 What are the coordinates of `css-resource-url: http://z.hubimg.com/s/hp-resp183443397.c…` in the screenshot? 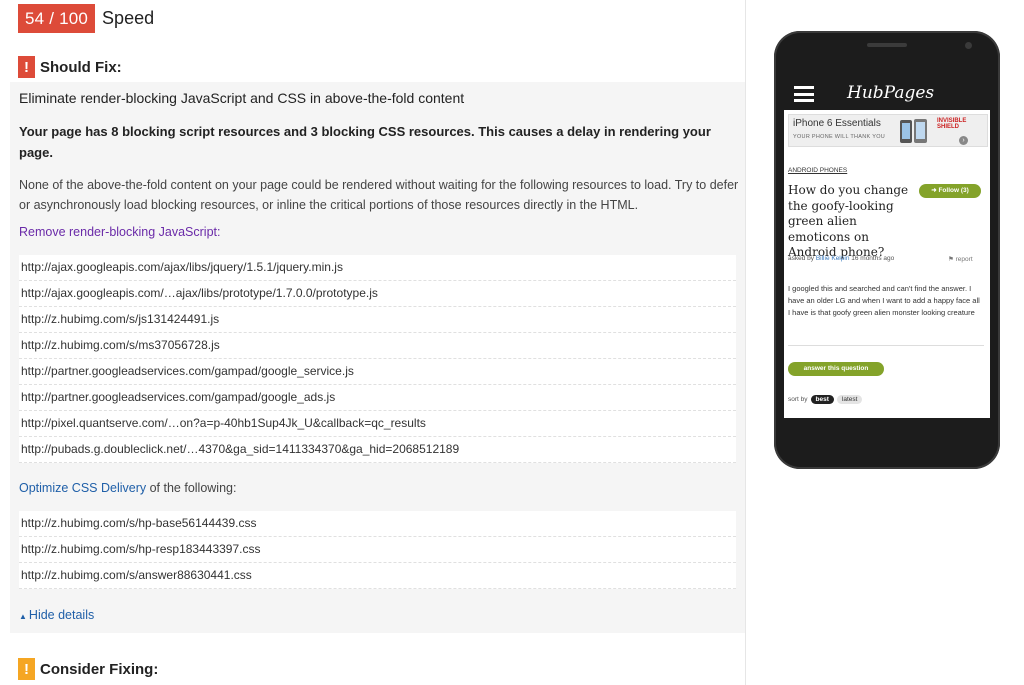 It's located at (377, 550).